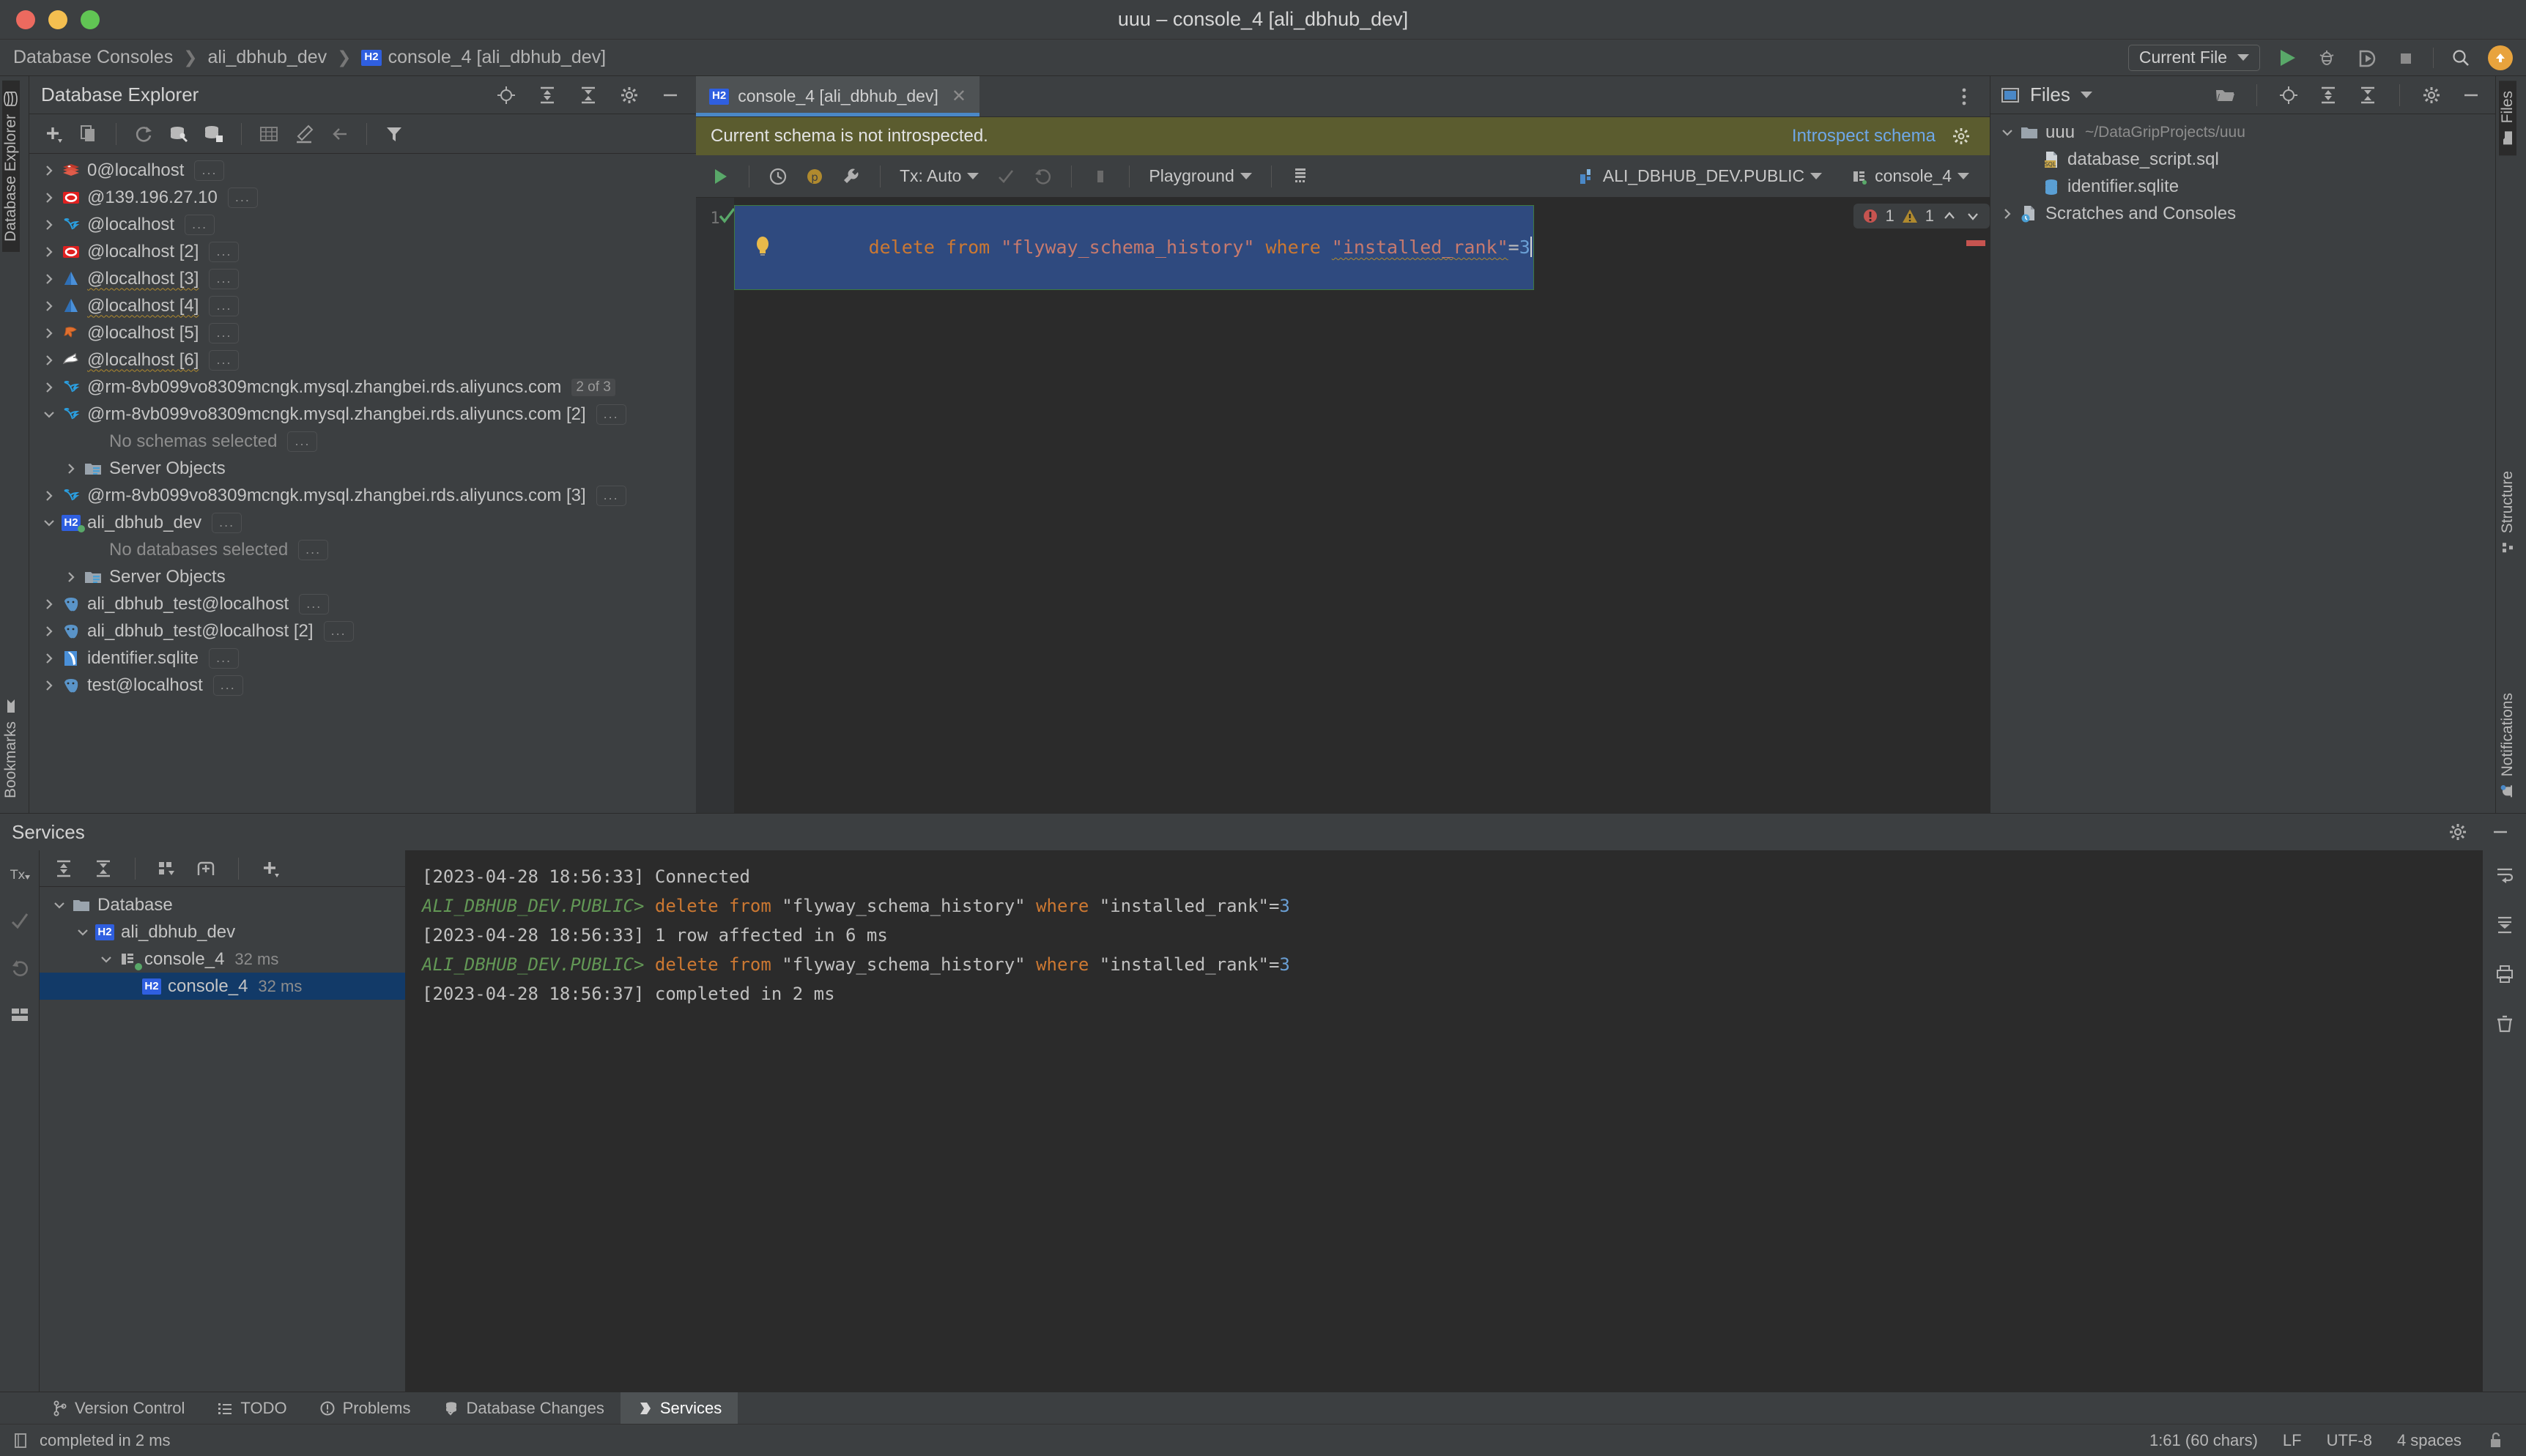  I want to click on breadcrumb-item-datasource: ali_dbhub_dev, so click(267, 57).